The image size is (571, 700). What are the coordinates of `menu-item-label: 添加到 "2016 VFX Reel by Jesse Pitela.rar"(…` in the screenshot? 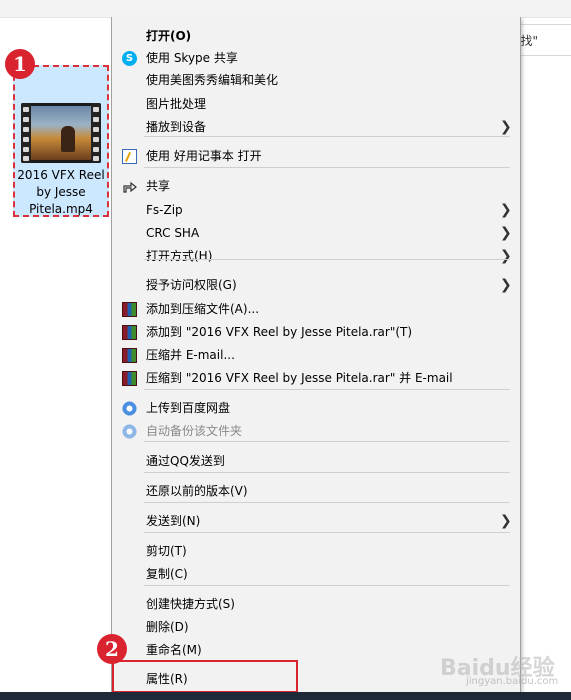 It's located at (279, 332).